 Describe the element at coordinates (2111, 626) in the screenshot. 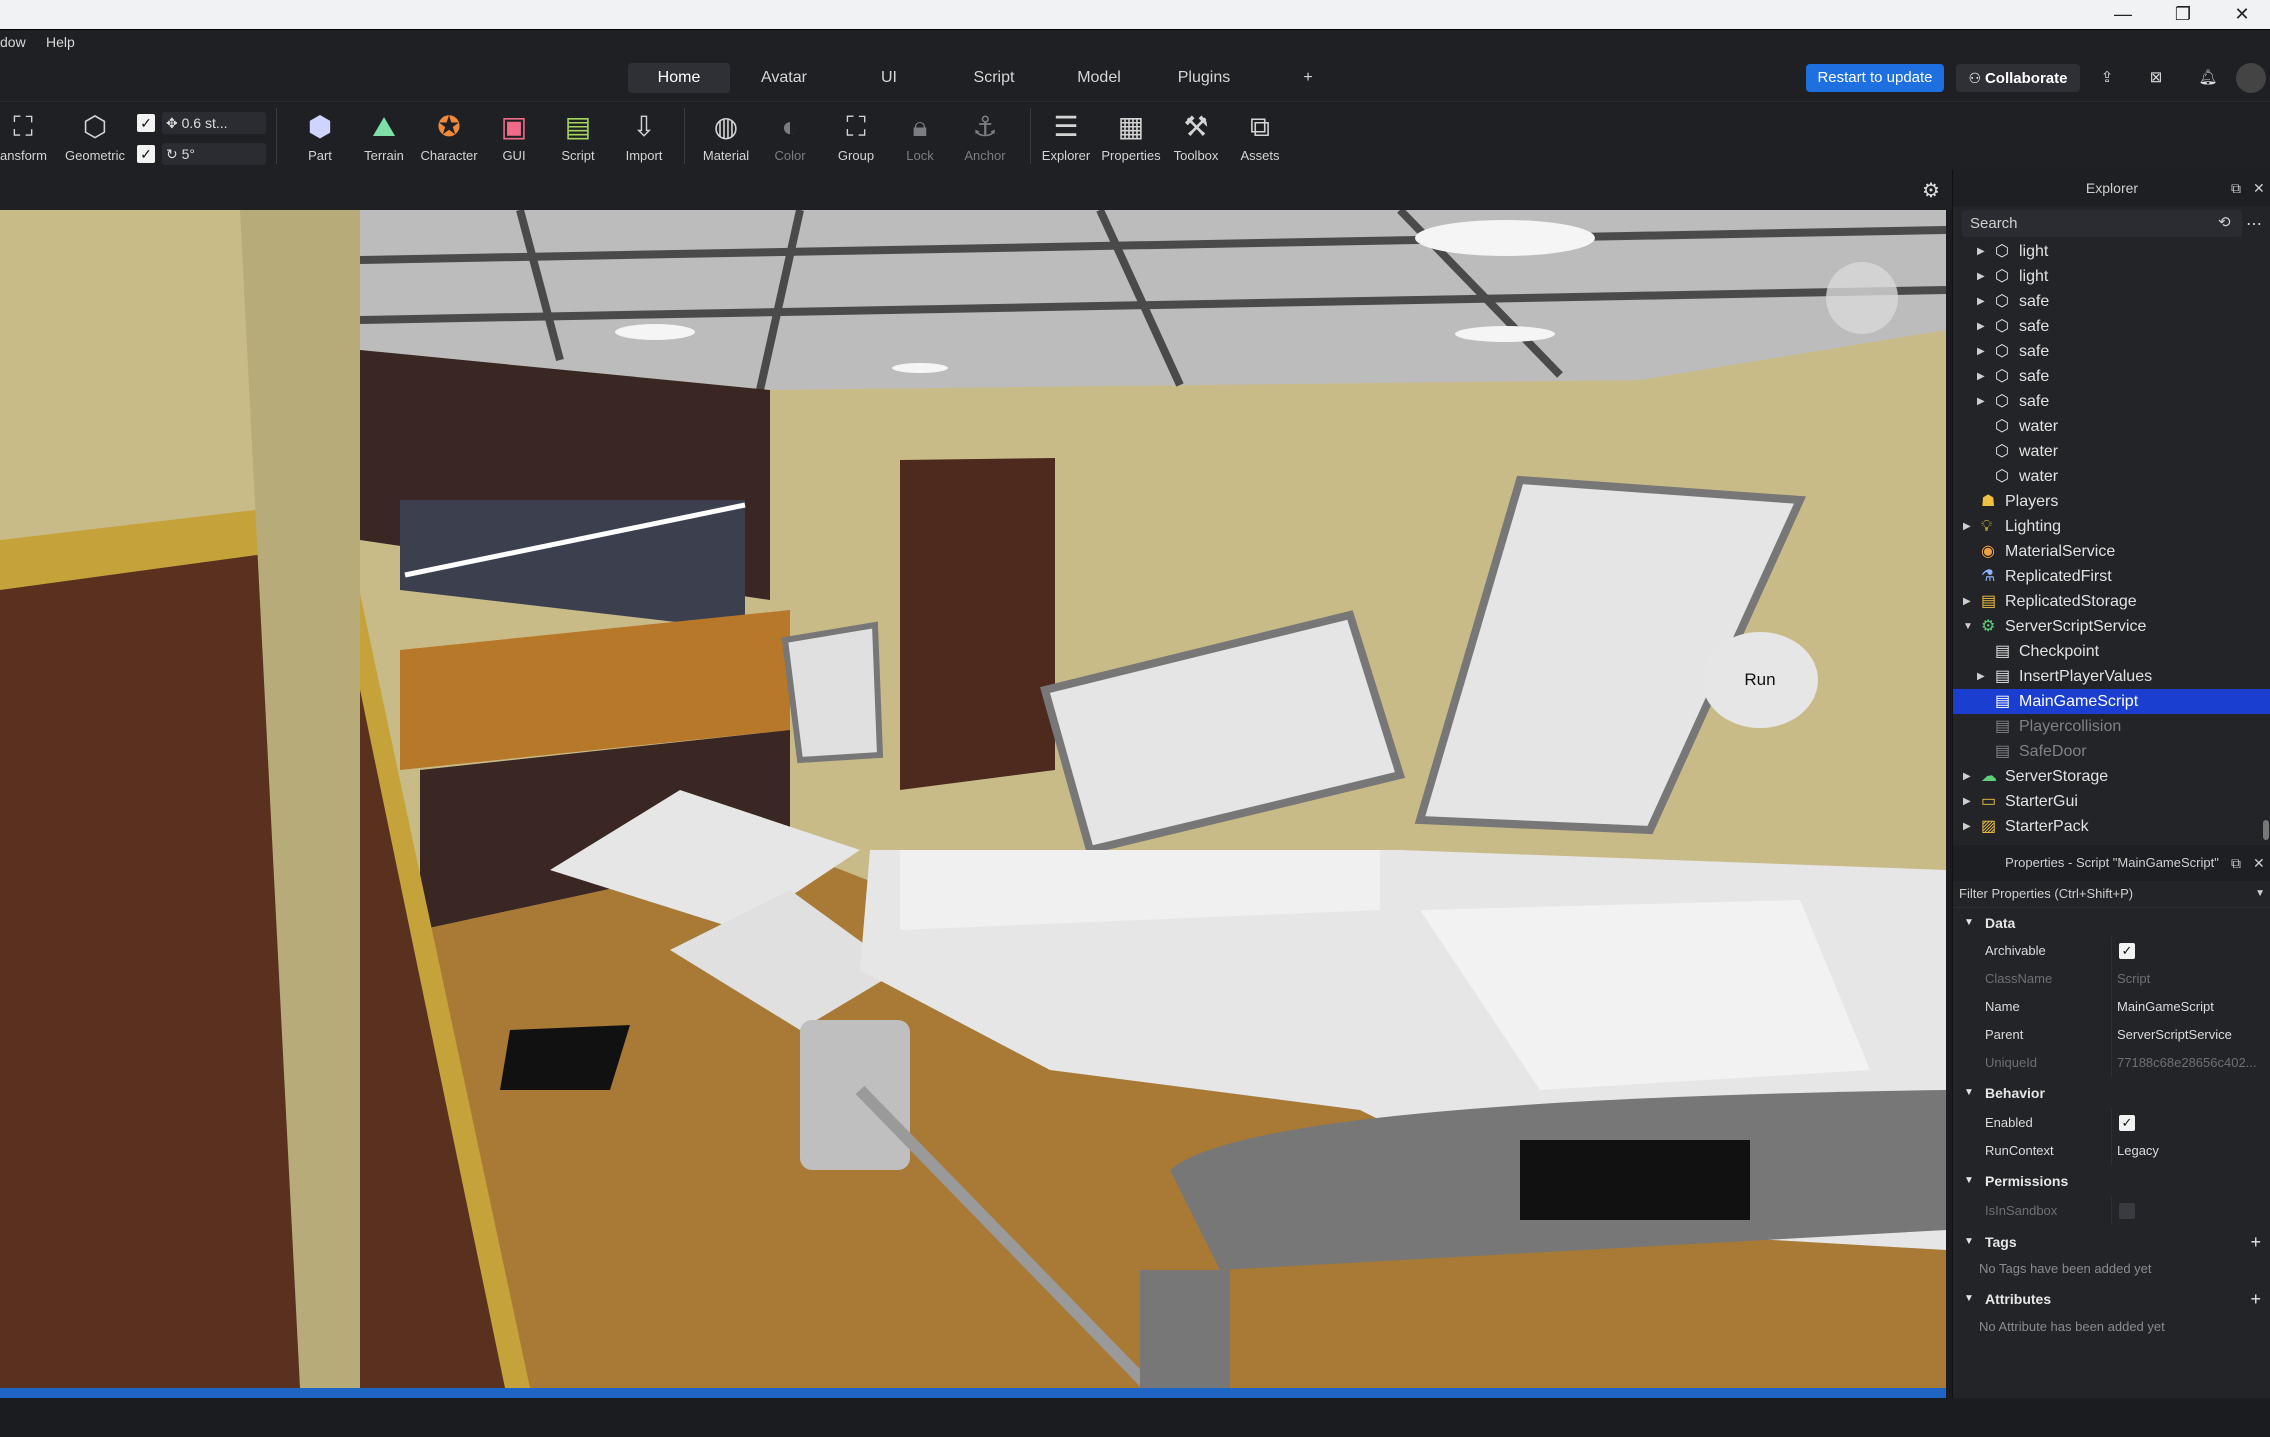

I see `tree-item-server-script-service: ▼ ⚙ ServerScriptService` at that location.